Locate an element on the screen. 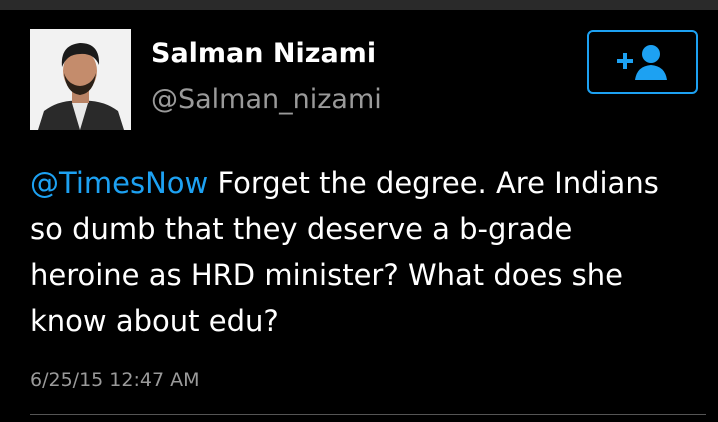 Image resolution: width=718 pixels, height=422 pixels. avatar is located at coordinates (80, 79).